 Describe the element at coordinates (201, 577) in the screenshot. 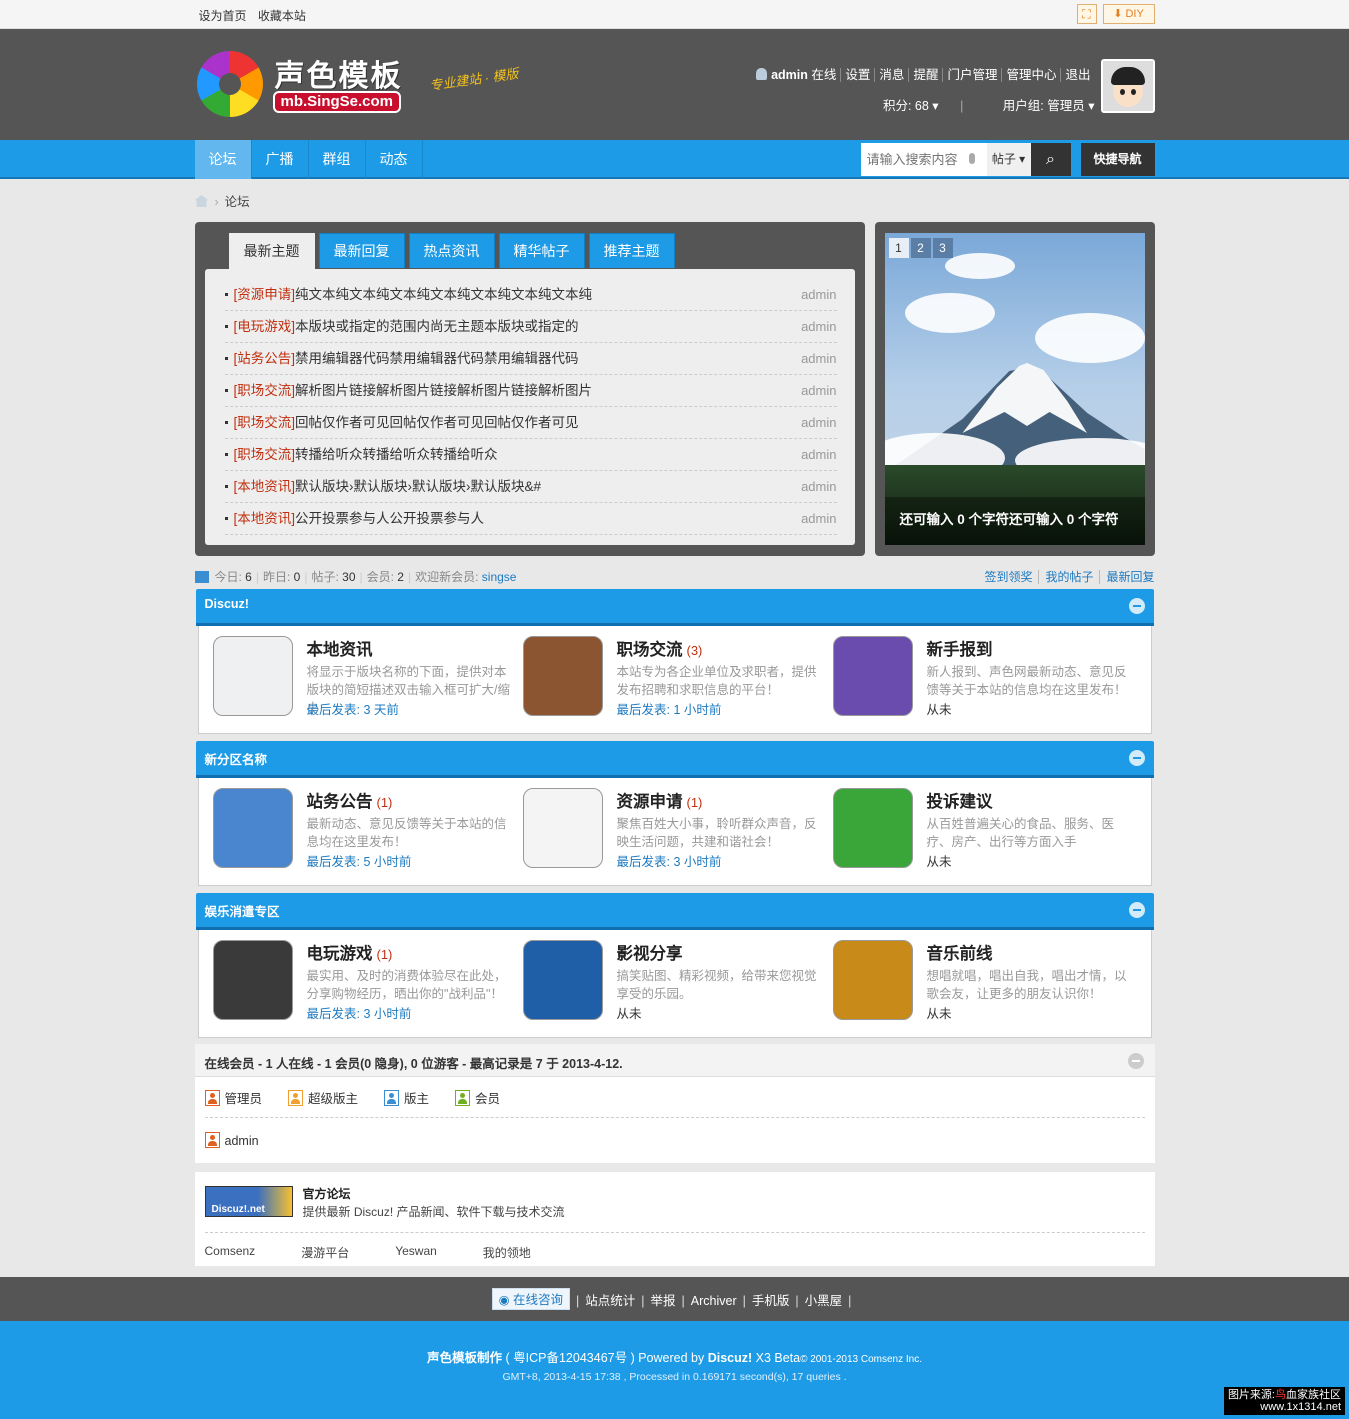

I see `stats-chart-icon` at that location.